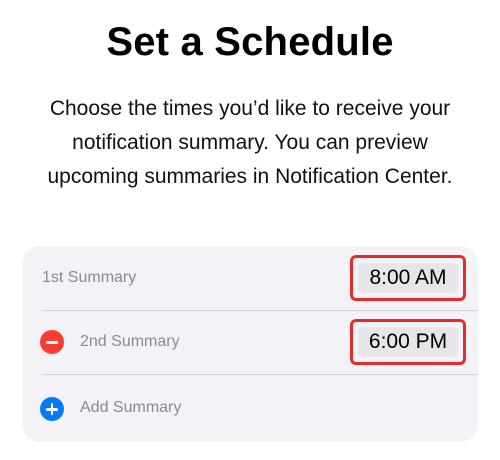  Describe the element at coordinates (250, 407) in the screenshot. I see `add-summary-row: Add Summary` at that location.